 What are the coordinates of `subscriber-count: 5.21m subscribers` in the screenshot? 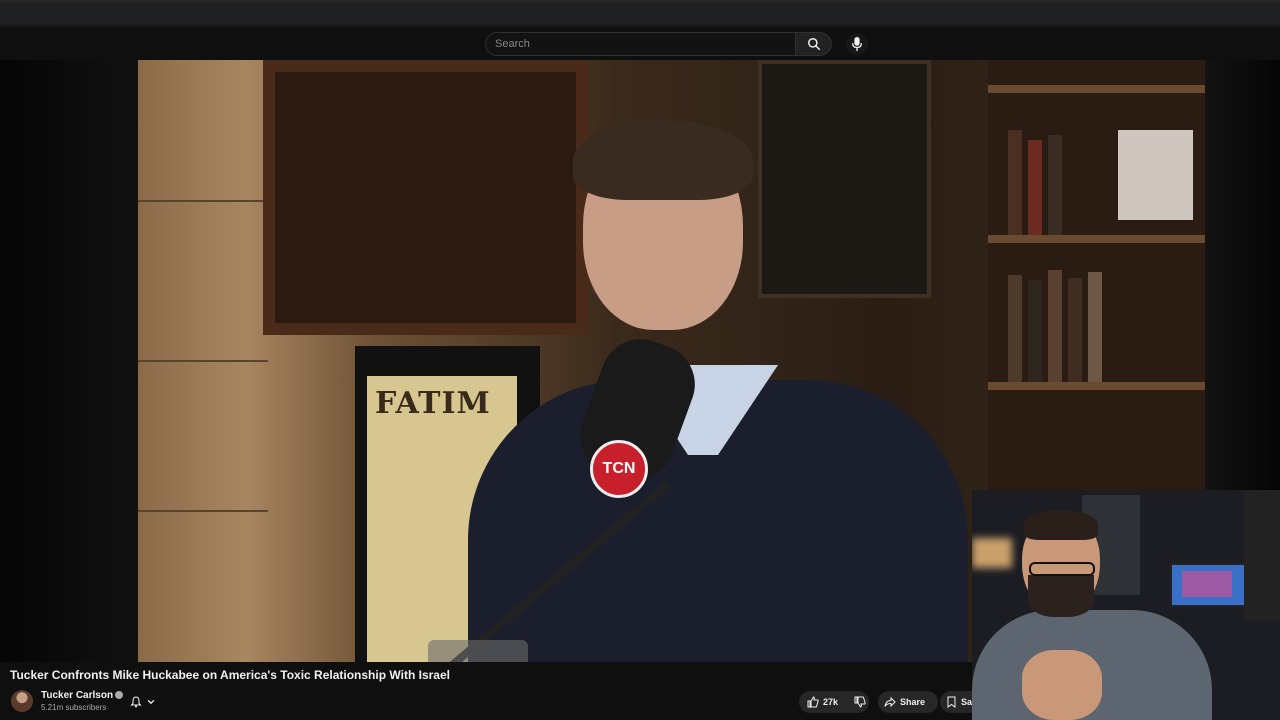 It's located at (74, 707).